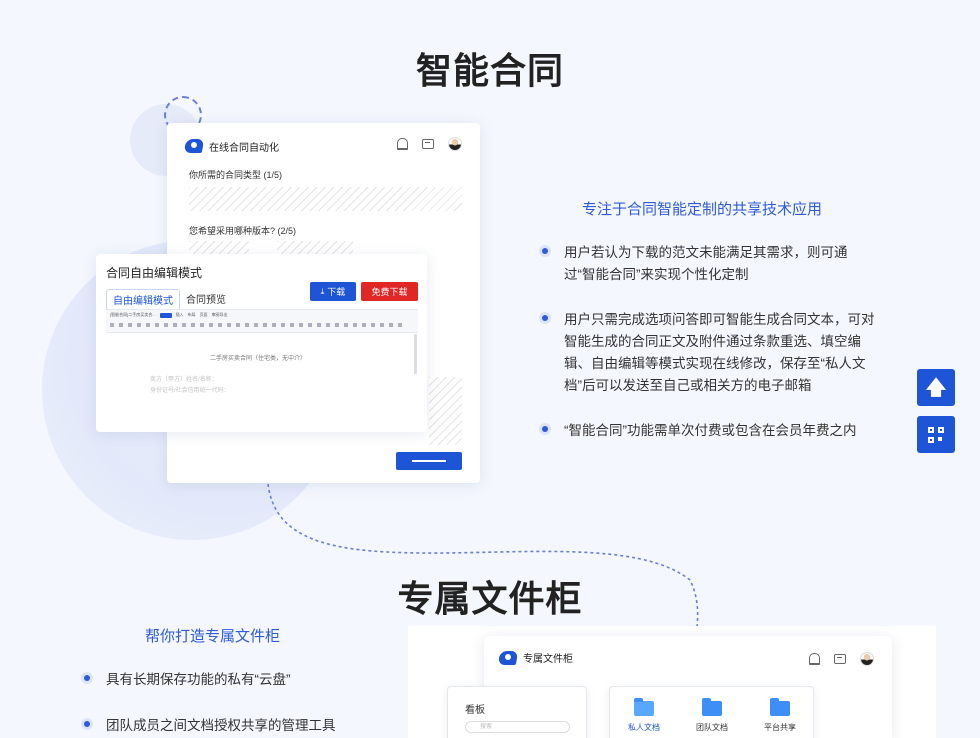 Image resolution: width=980 pixels, height=738 pixels. I want to click on app-header: 在线合同自动化, so click(232, 146).